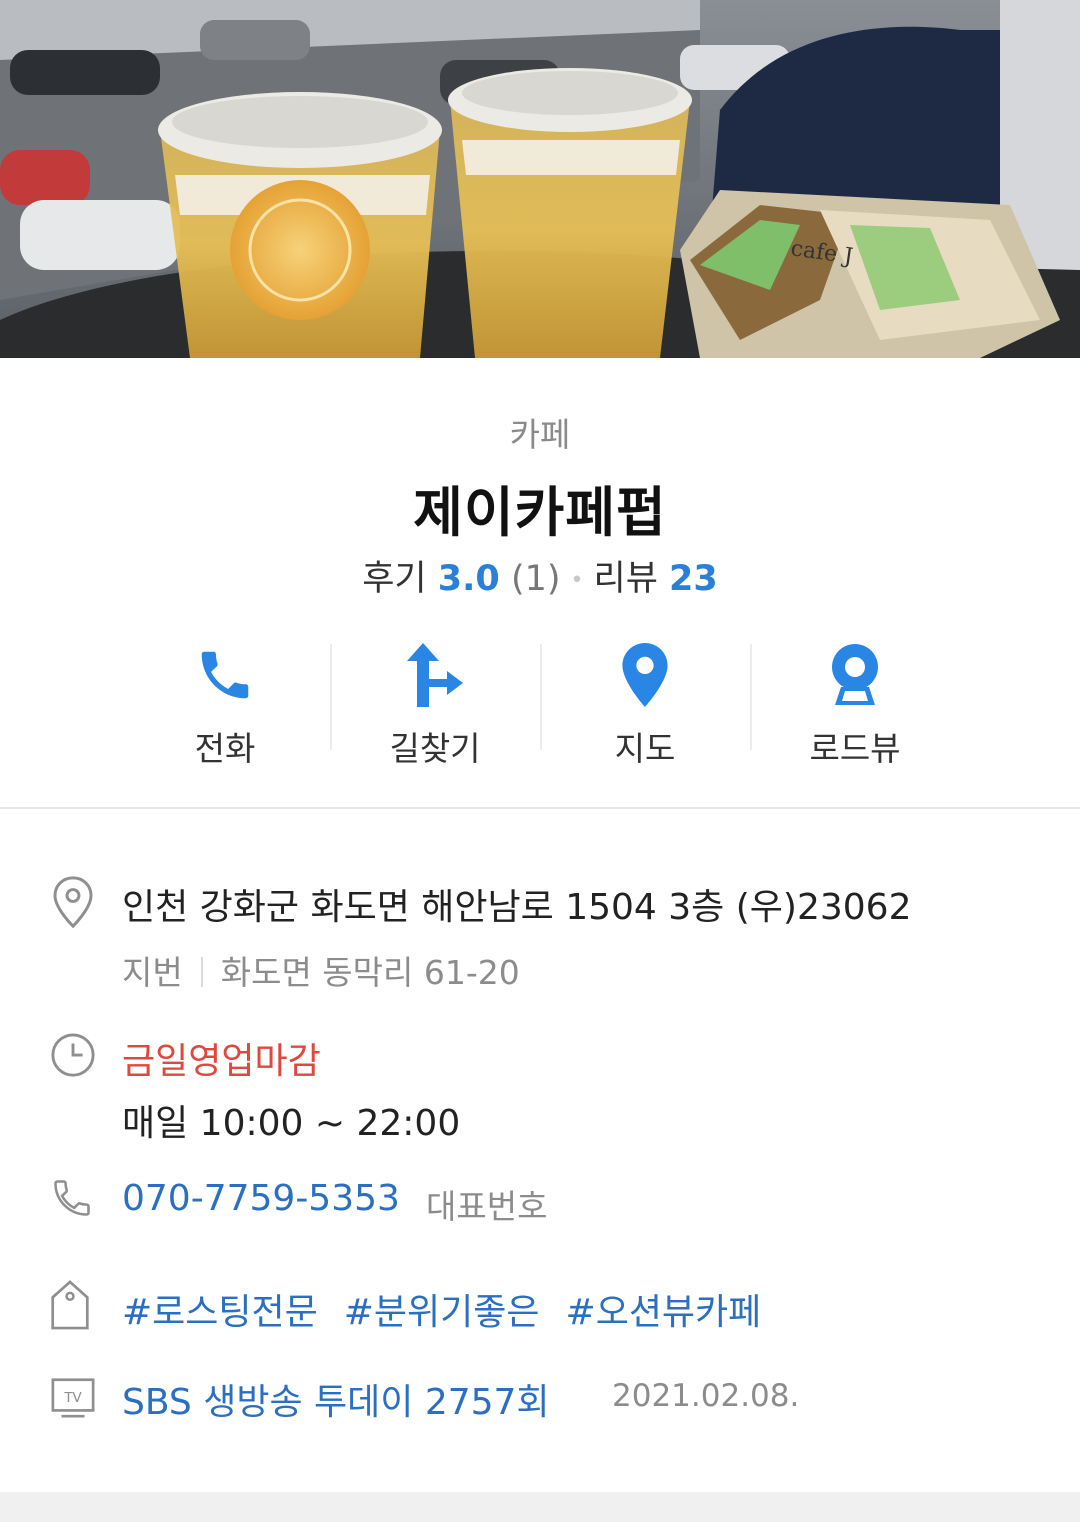 Image resolution: width=1080 pixels, height=1522 pixels. Describe the element at coordinates (221, 1058) in the screenshot. I see `business-status: 금일영업마감` at that location.